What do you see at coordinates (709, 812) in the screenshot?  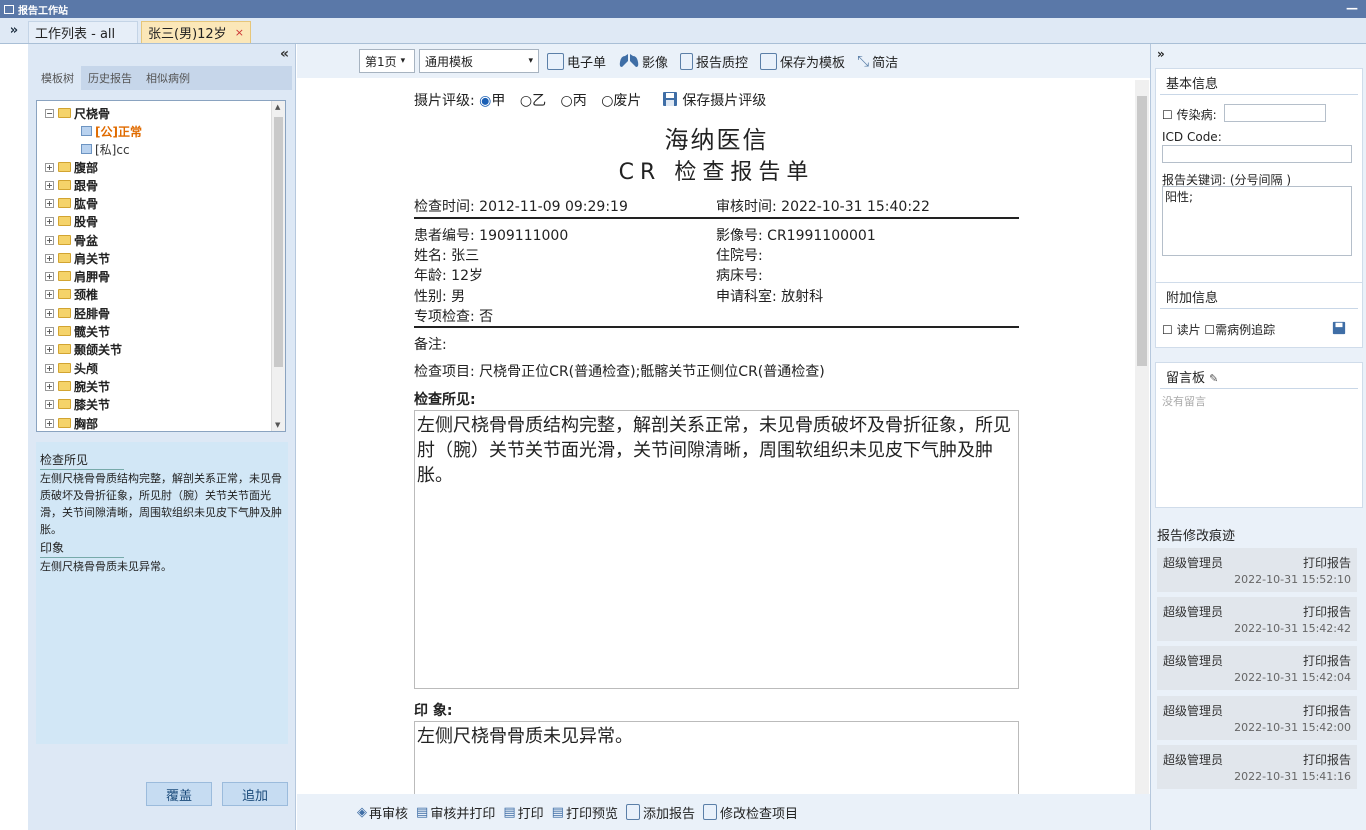 I see `edit-icon` at bounding box center [709, 812].